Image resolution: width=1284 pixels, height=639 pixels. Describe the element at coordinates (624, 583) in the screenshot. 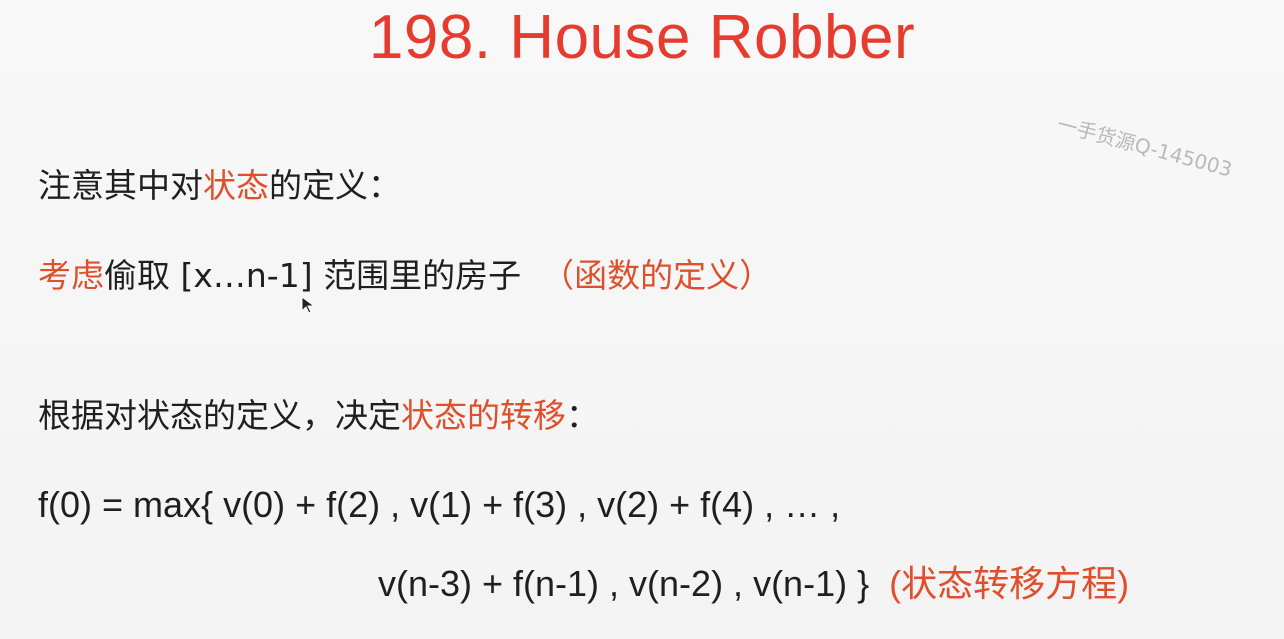

I see `transition-formula-expression: v(n-3) + f(n-1) , v(n-2) , v(n-1) }` at that location.